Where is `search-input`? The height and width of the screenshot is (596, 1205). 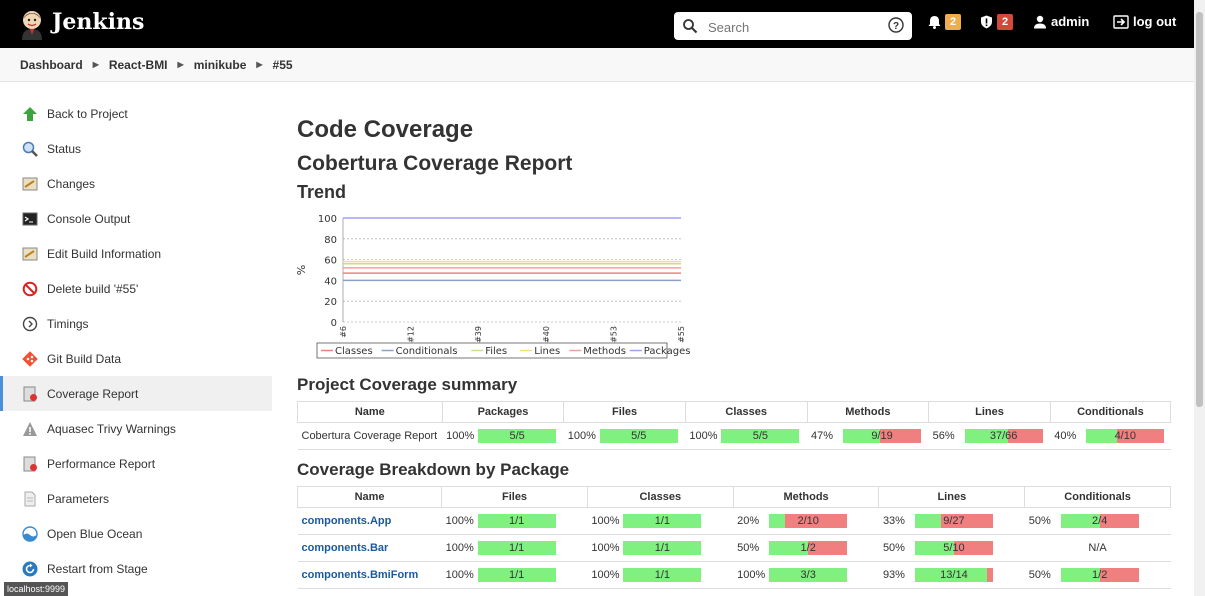 search-input is located at coordinates (793, 27).